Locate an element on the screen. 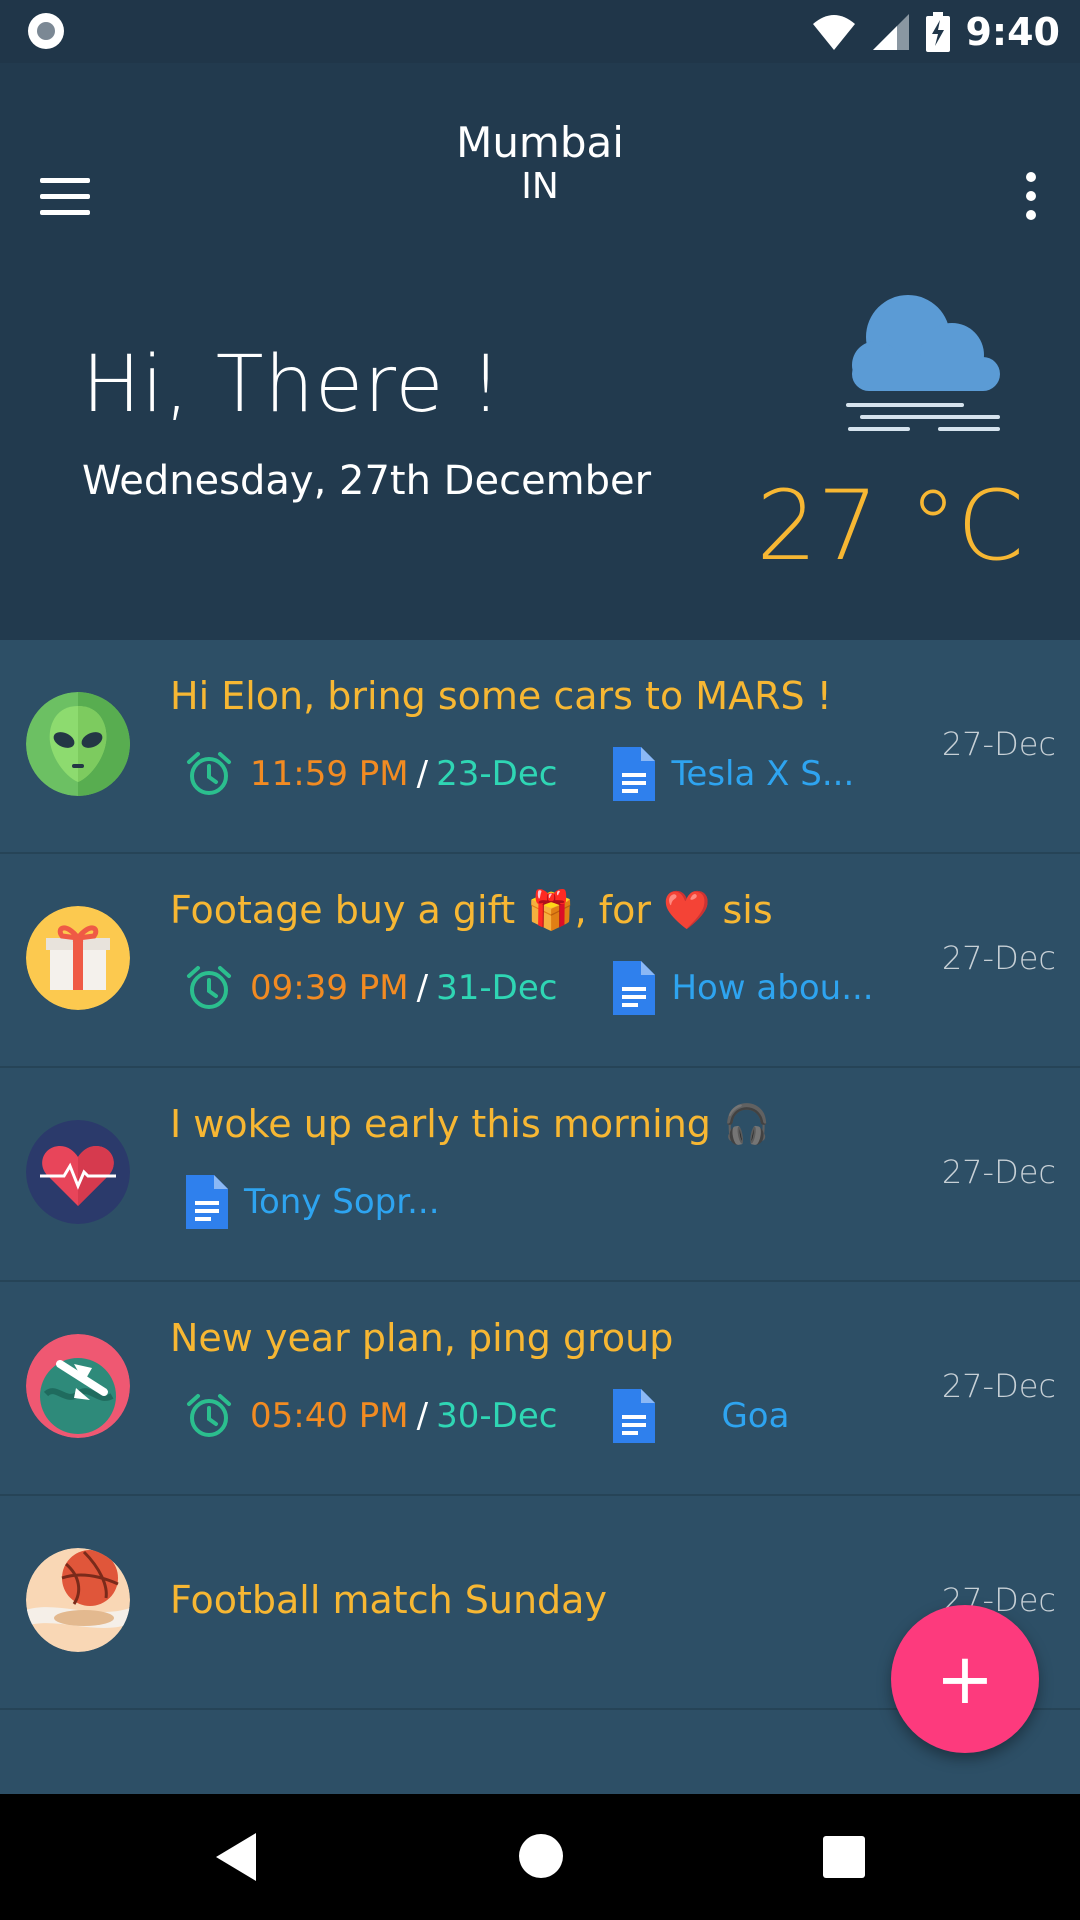 The image size is (1080, 1920). back-icon is located at coordinates (236, 1857).